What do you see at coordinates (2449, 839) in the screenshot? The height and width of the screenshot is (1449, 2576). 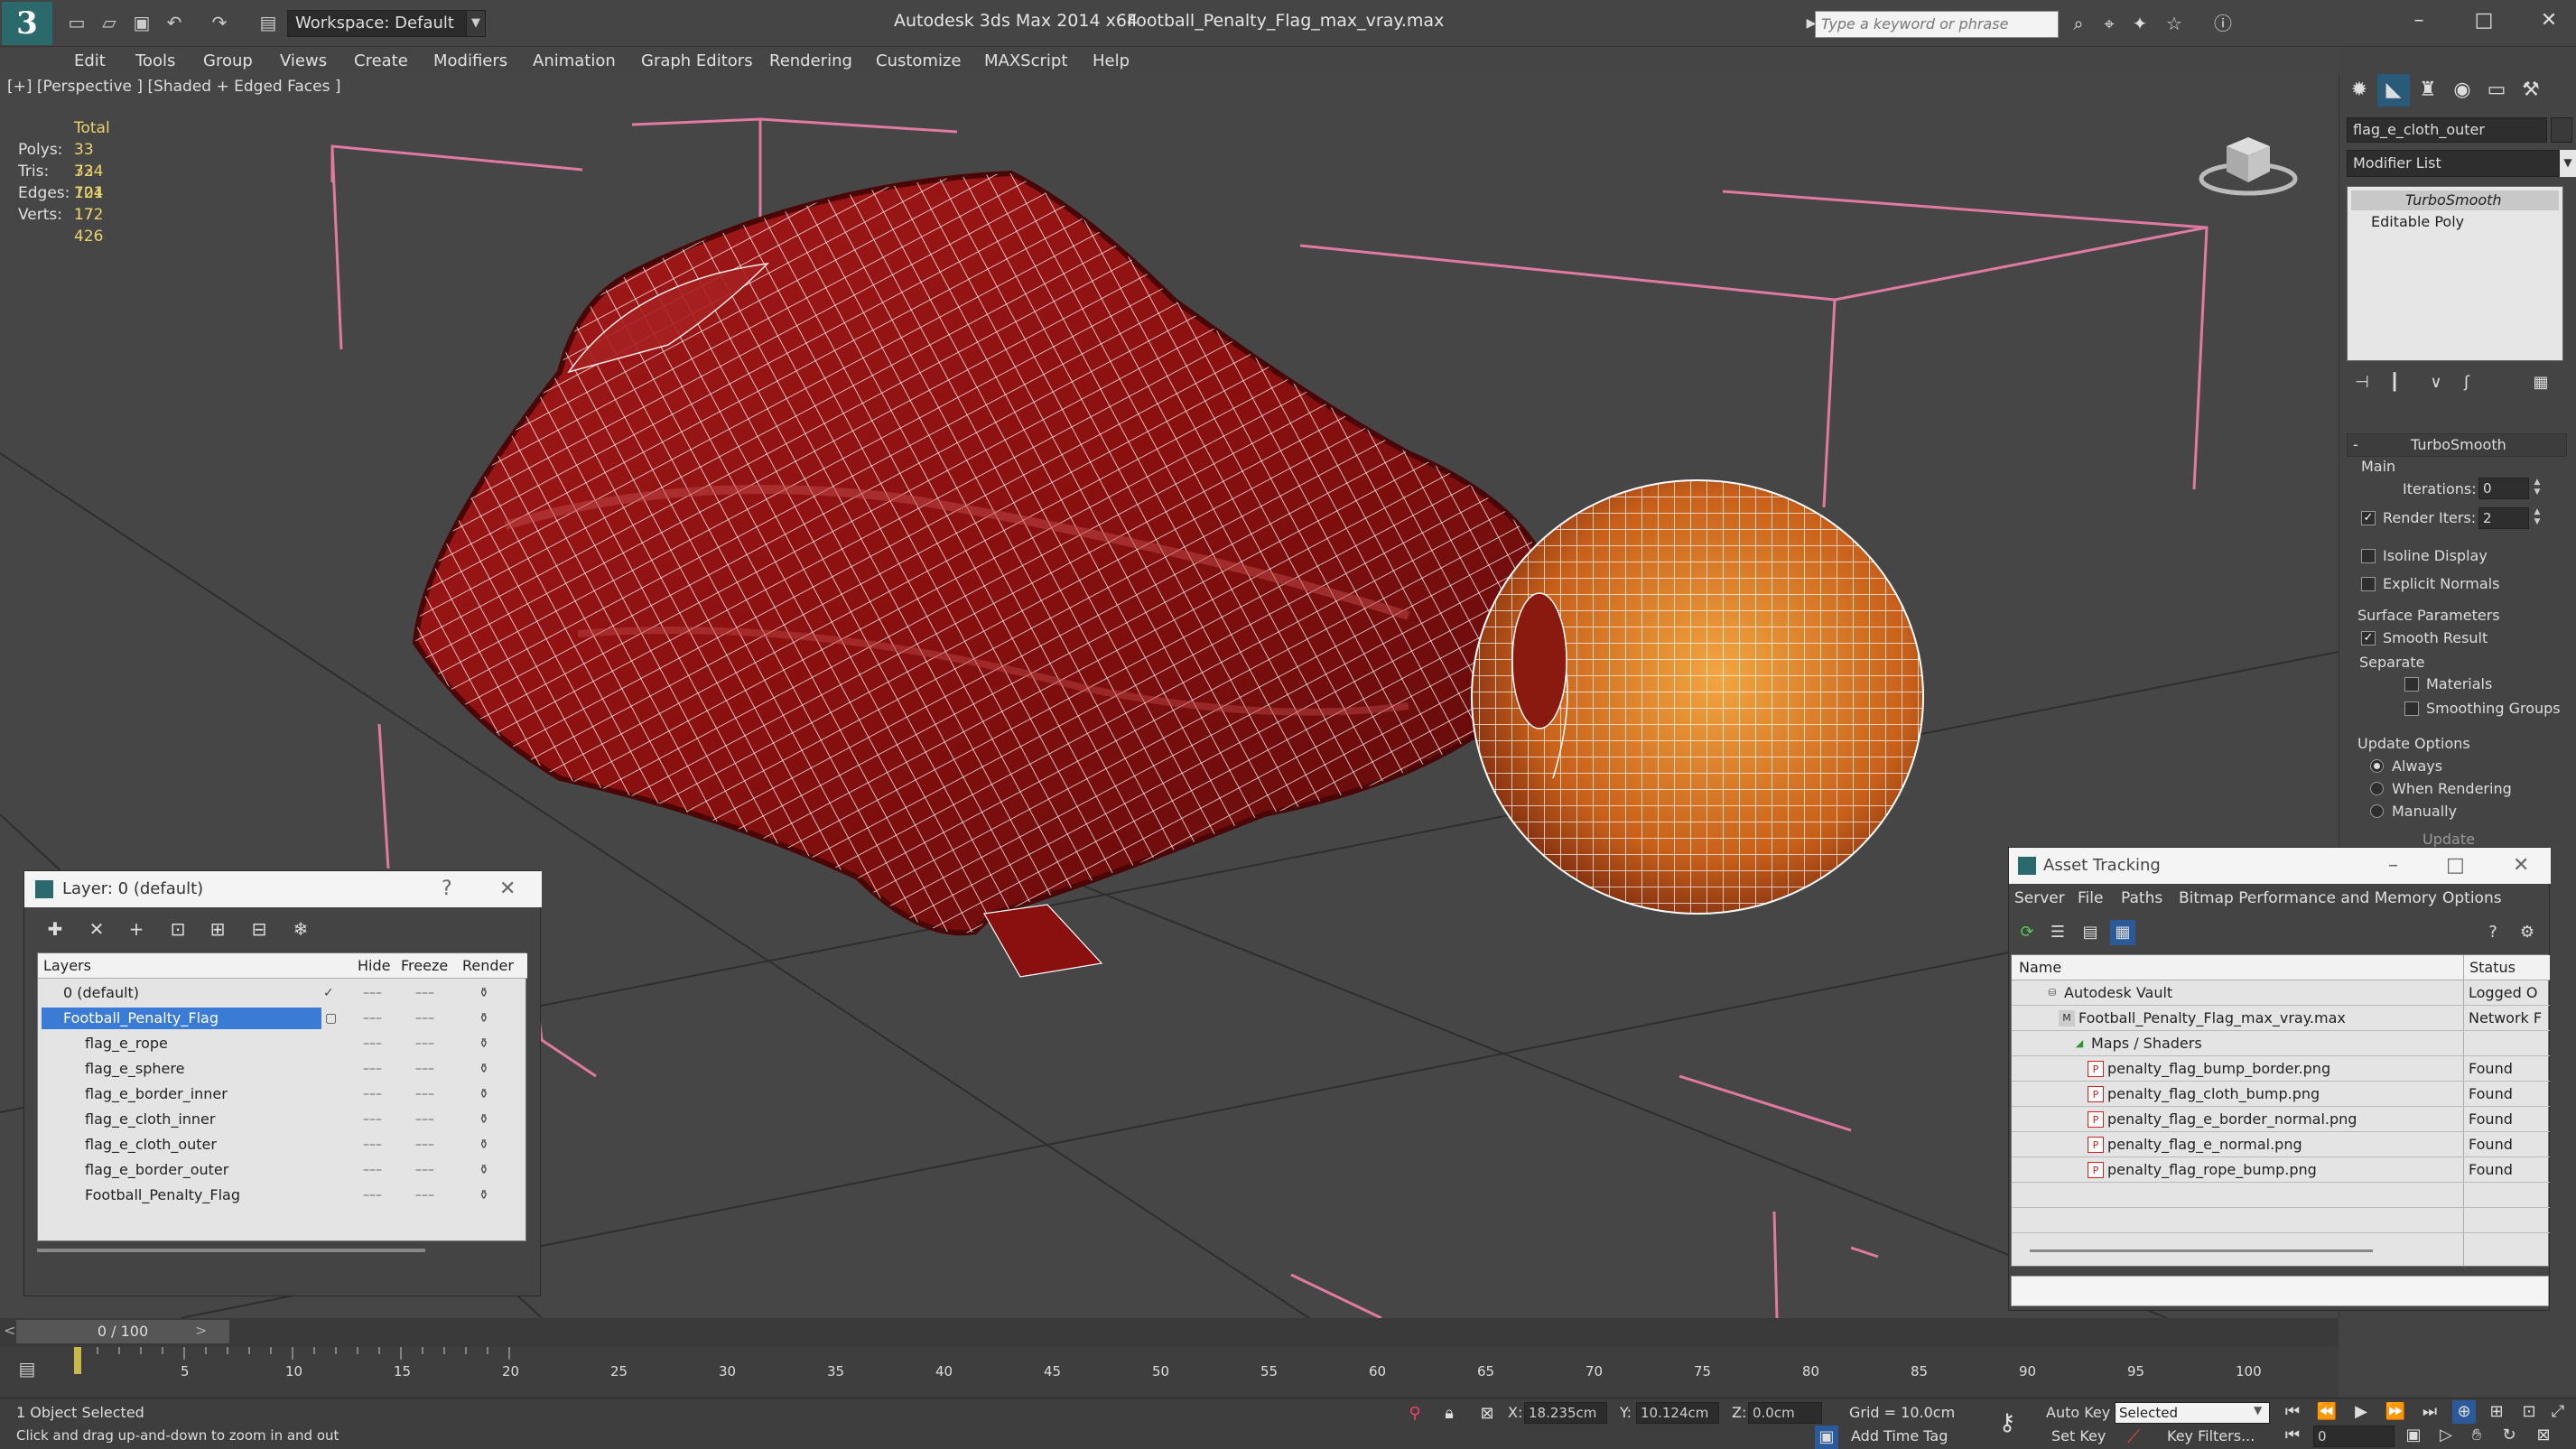 I see `update-button: Update` at bounding box center [2449, 839].